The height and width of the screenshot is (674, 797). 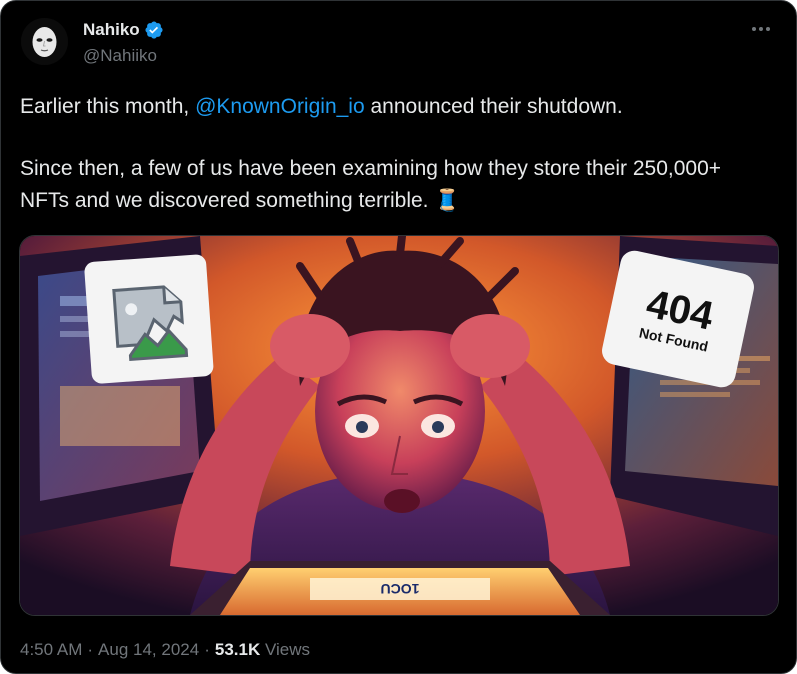 I want to click on views-count: 53.1K, so click(x=237, y=649).